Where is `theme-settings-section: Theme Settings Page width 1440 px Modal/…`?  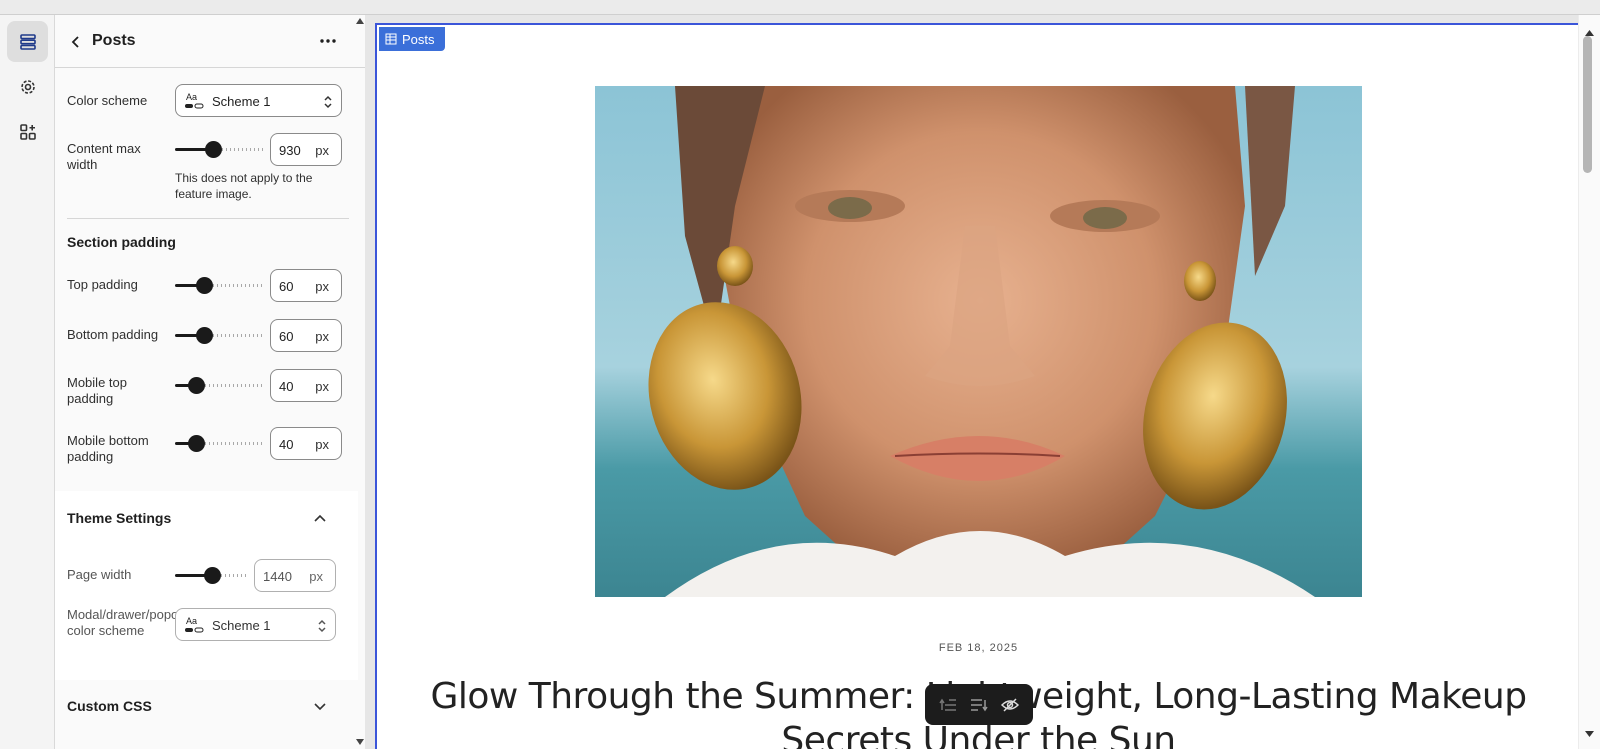
theme-settings-section: Theme Settings Page width 1440 px Modal/… is located at coordinates (206, 585).